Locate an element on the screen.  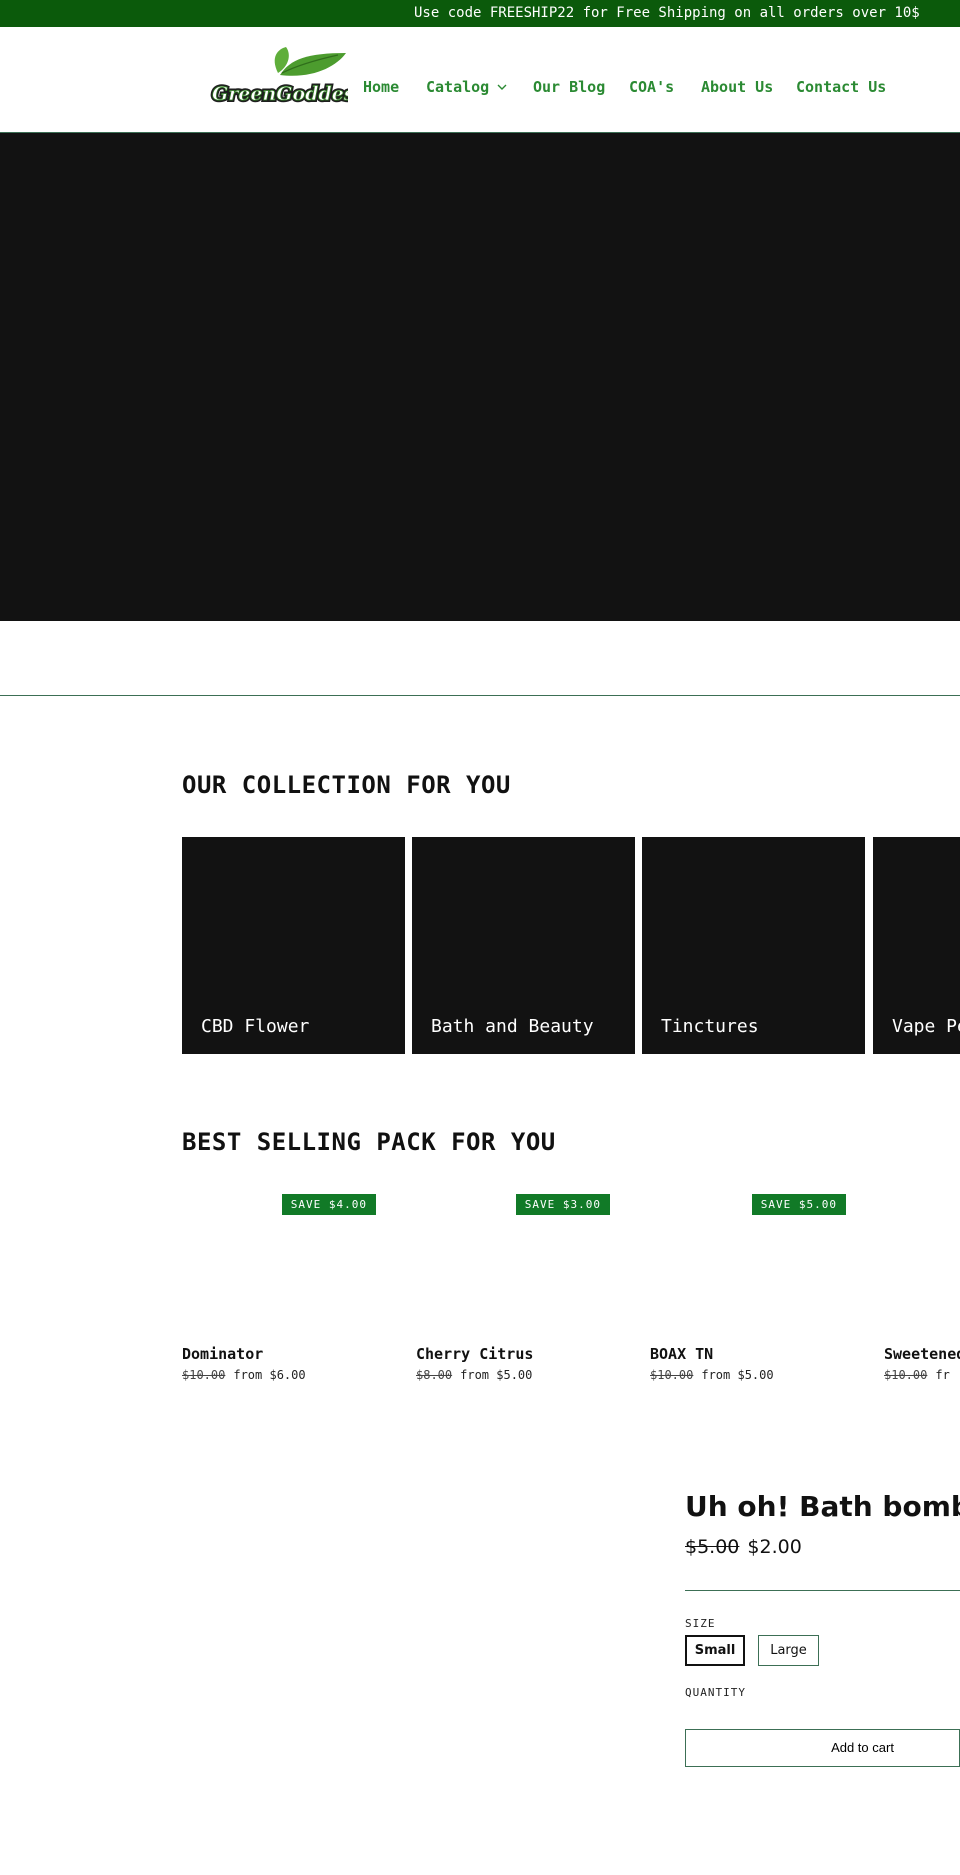
product-price: $10.00 from $6.00 is located at coordinates (244, 1375).